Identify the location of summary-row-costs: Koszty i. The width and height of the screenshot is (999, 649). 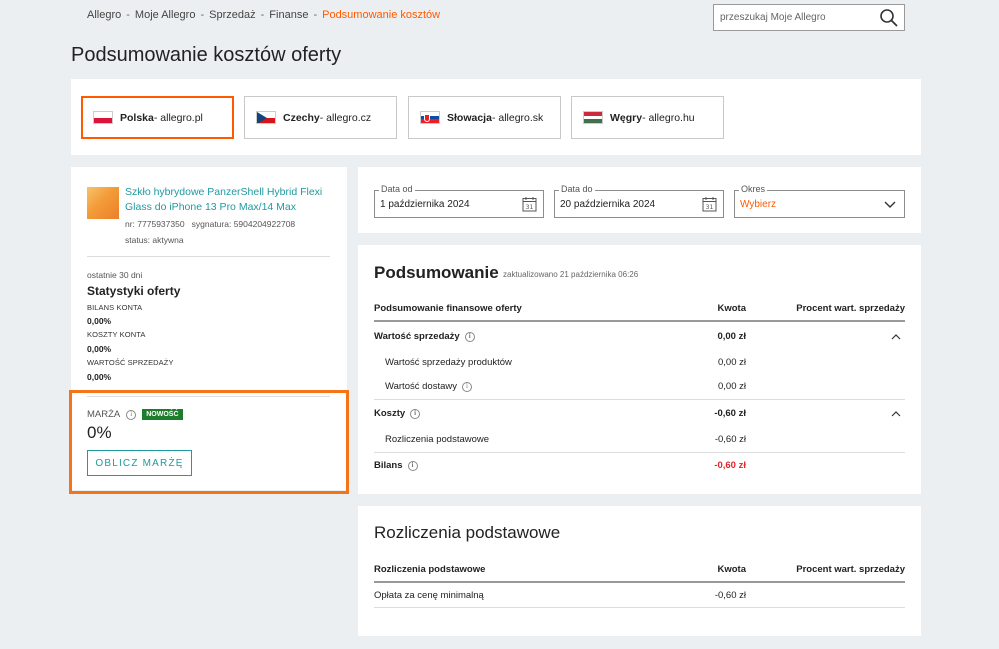
(397, 413).